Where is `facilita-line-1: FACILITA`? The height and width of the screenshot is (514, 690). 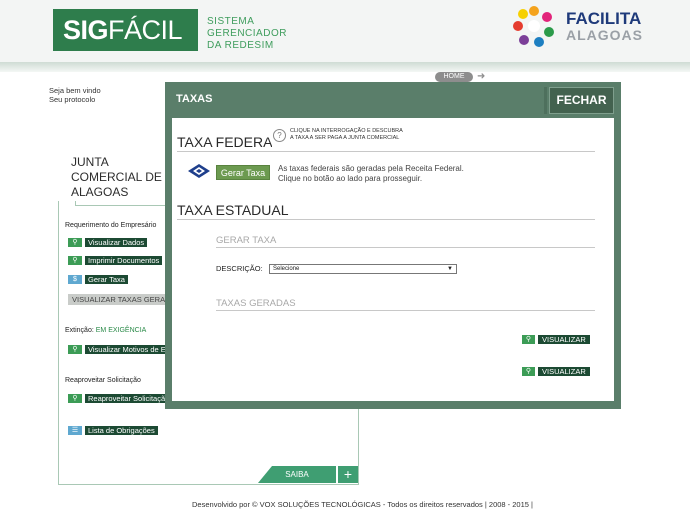
facilita-line-1: FACILITA is located at coordinates (604, 18).